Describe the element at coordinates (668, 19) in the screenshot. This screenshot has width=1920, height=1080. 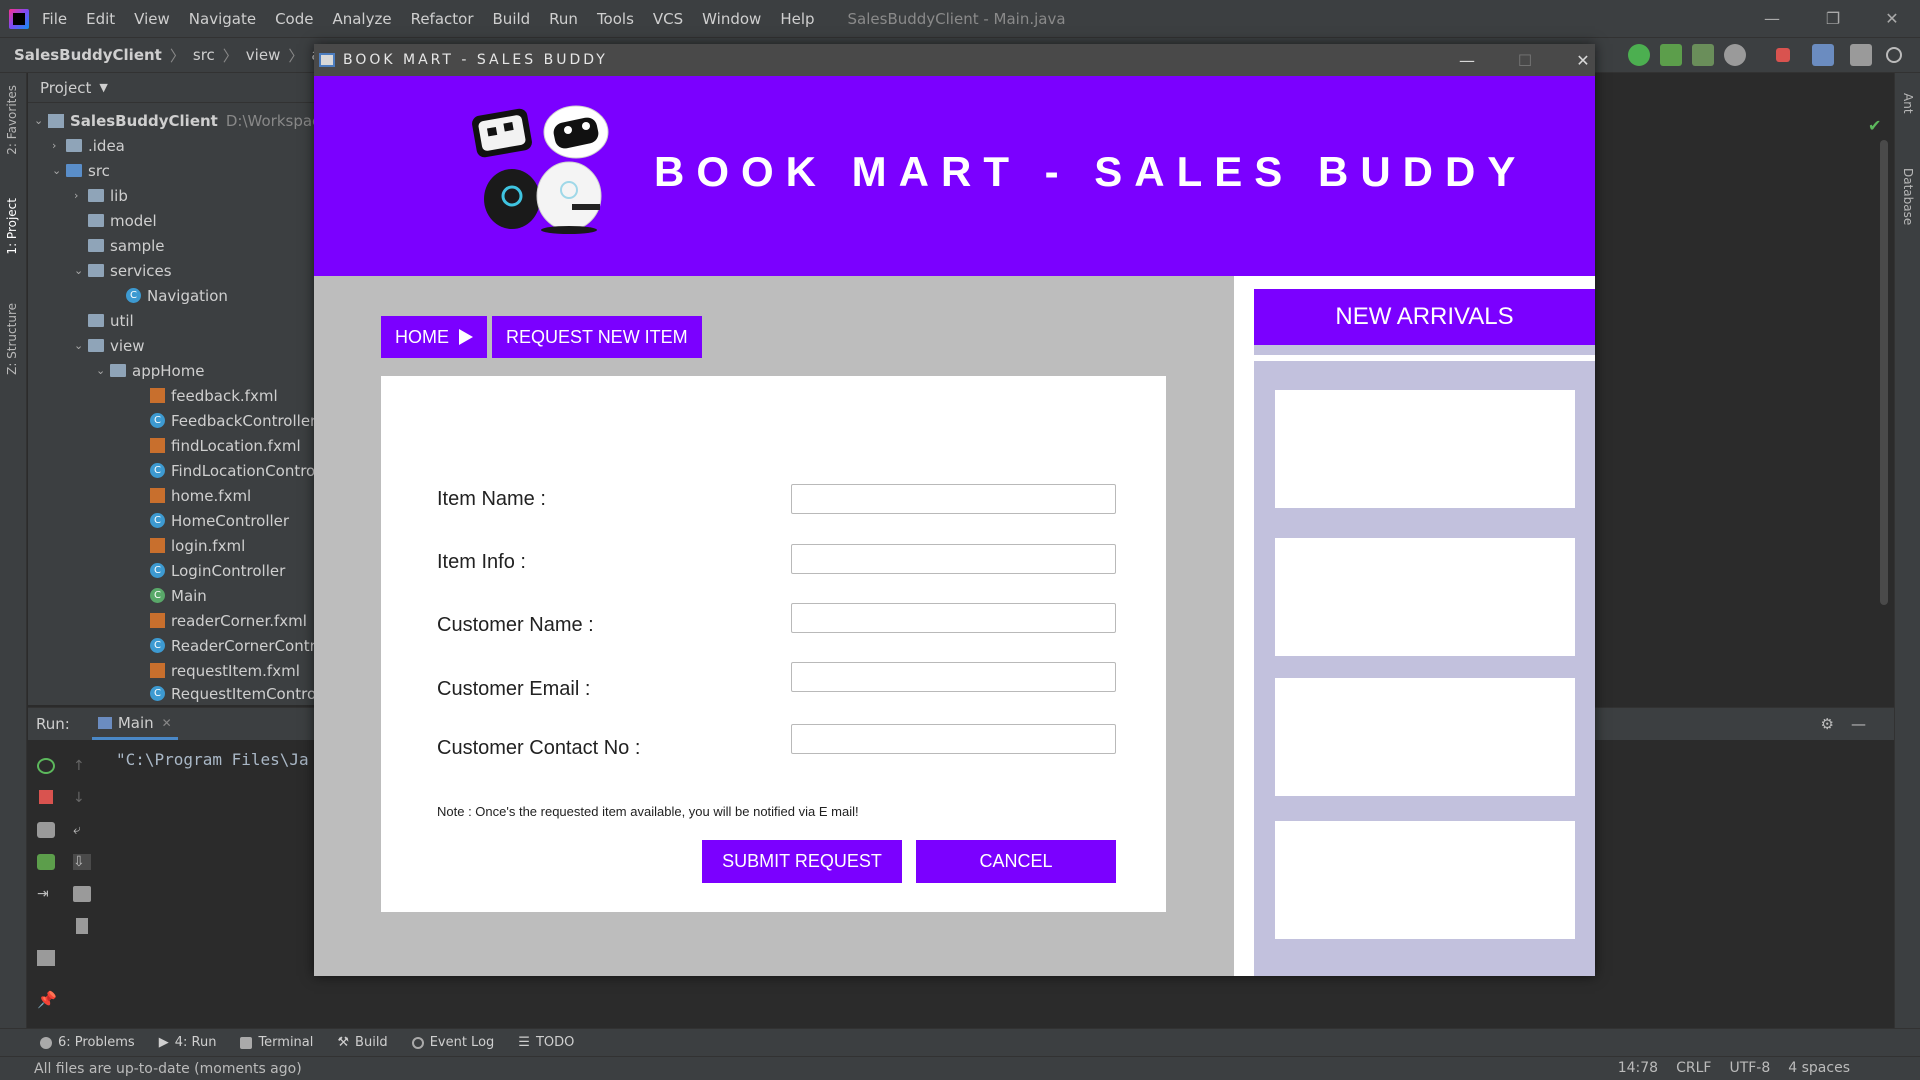
I see `menu-vcs: VCS` at that location.